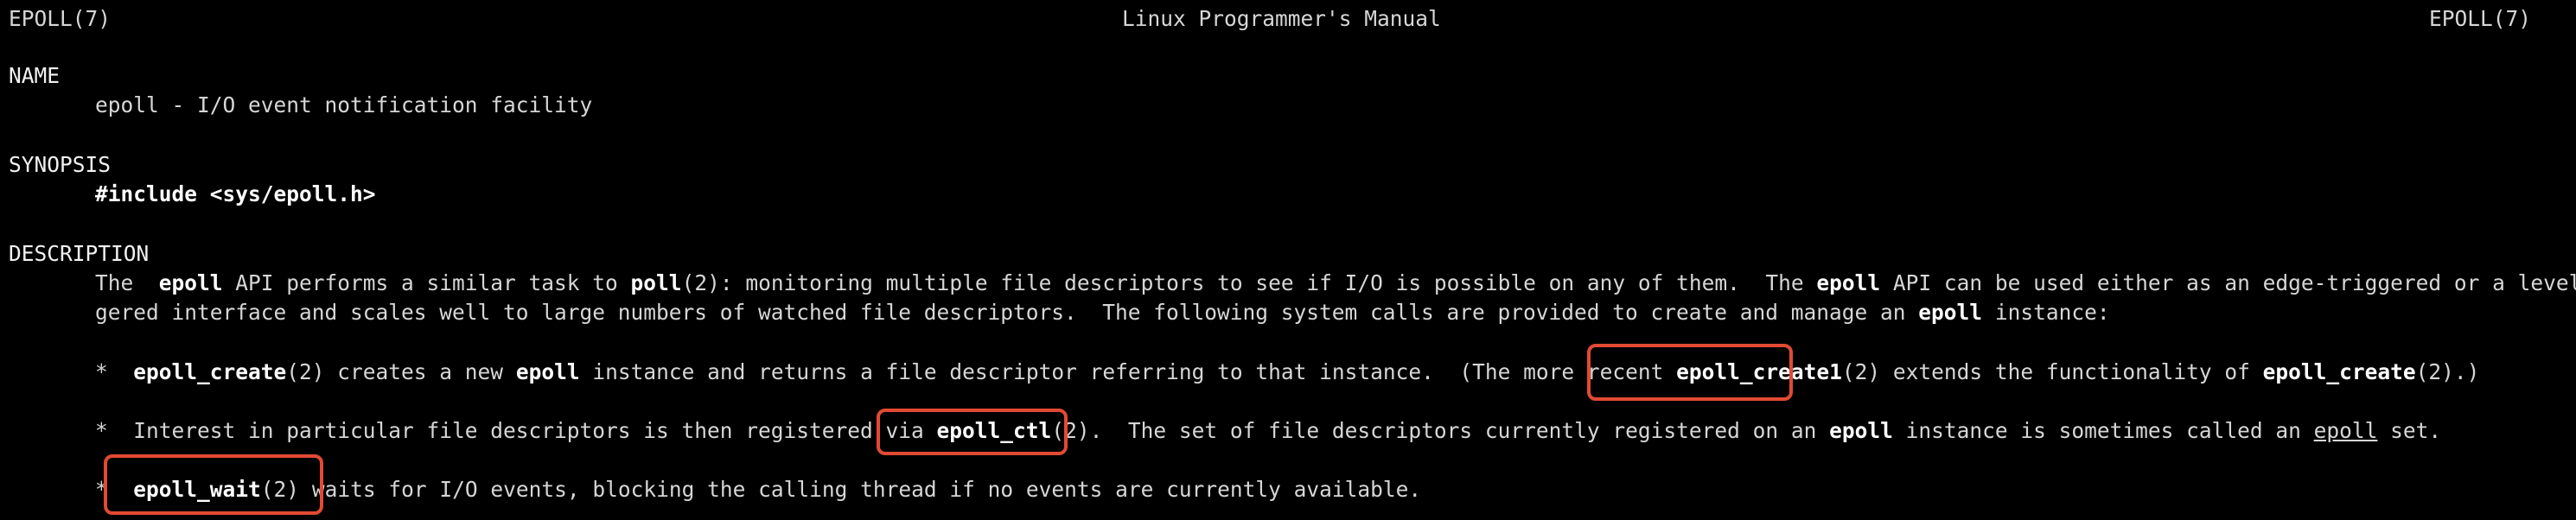 The width and height of the screenshot is (2576, 520). I want to click on text-span: (2) creates a new, so click(401, 372).